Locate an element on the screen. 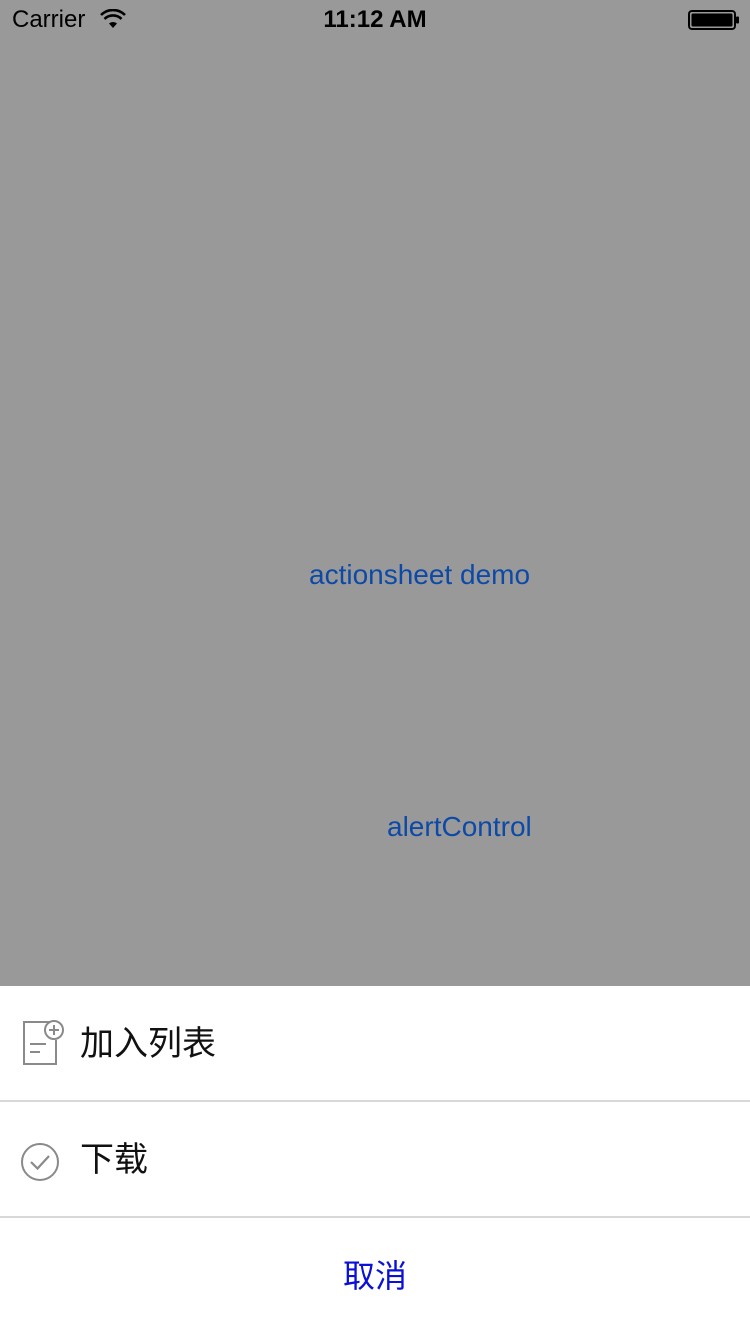  action-sheet-item-download: 下载 is located at coordinates (375, 1159).